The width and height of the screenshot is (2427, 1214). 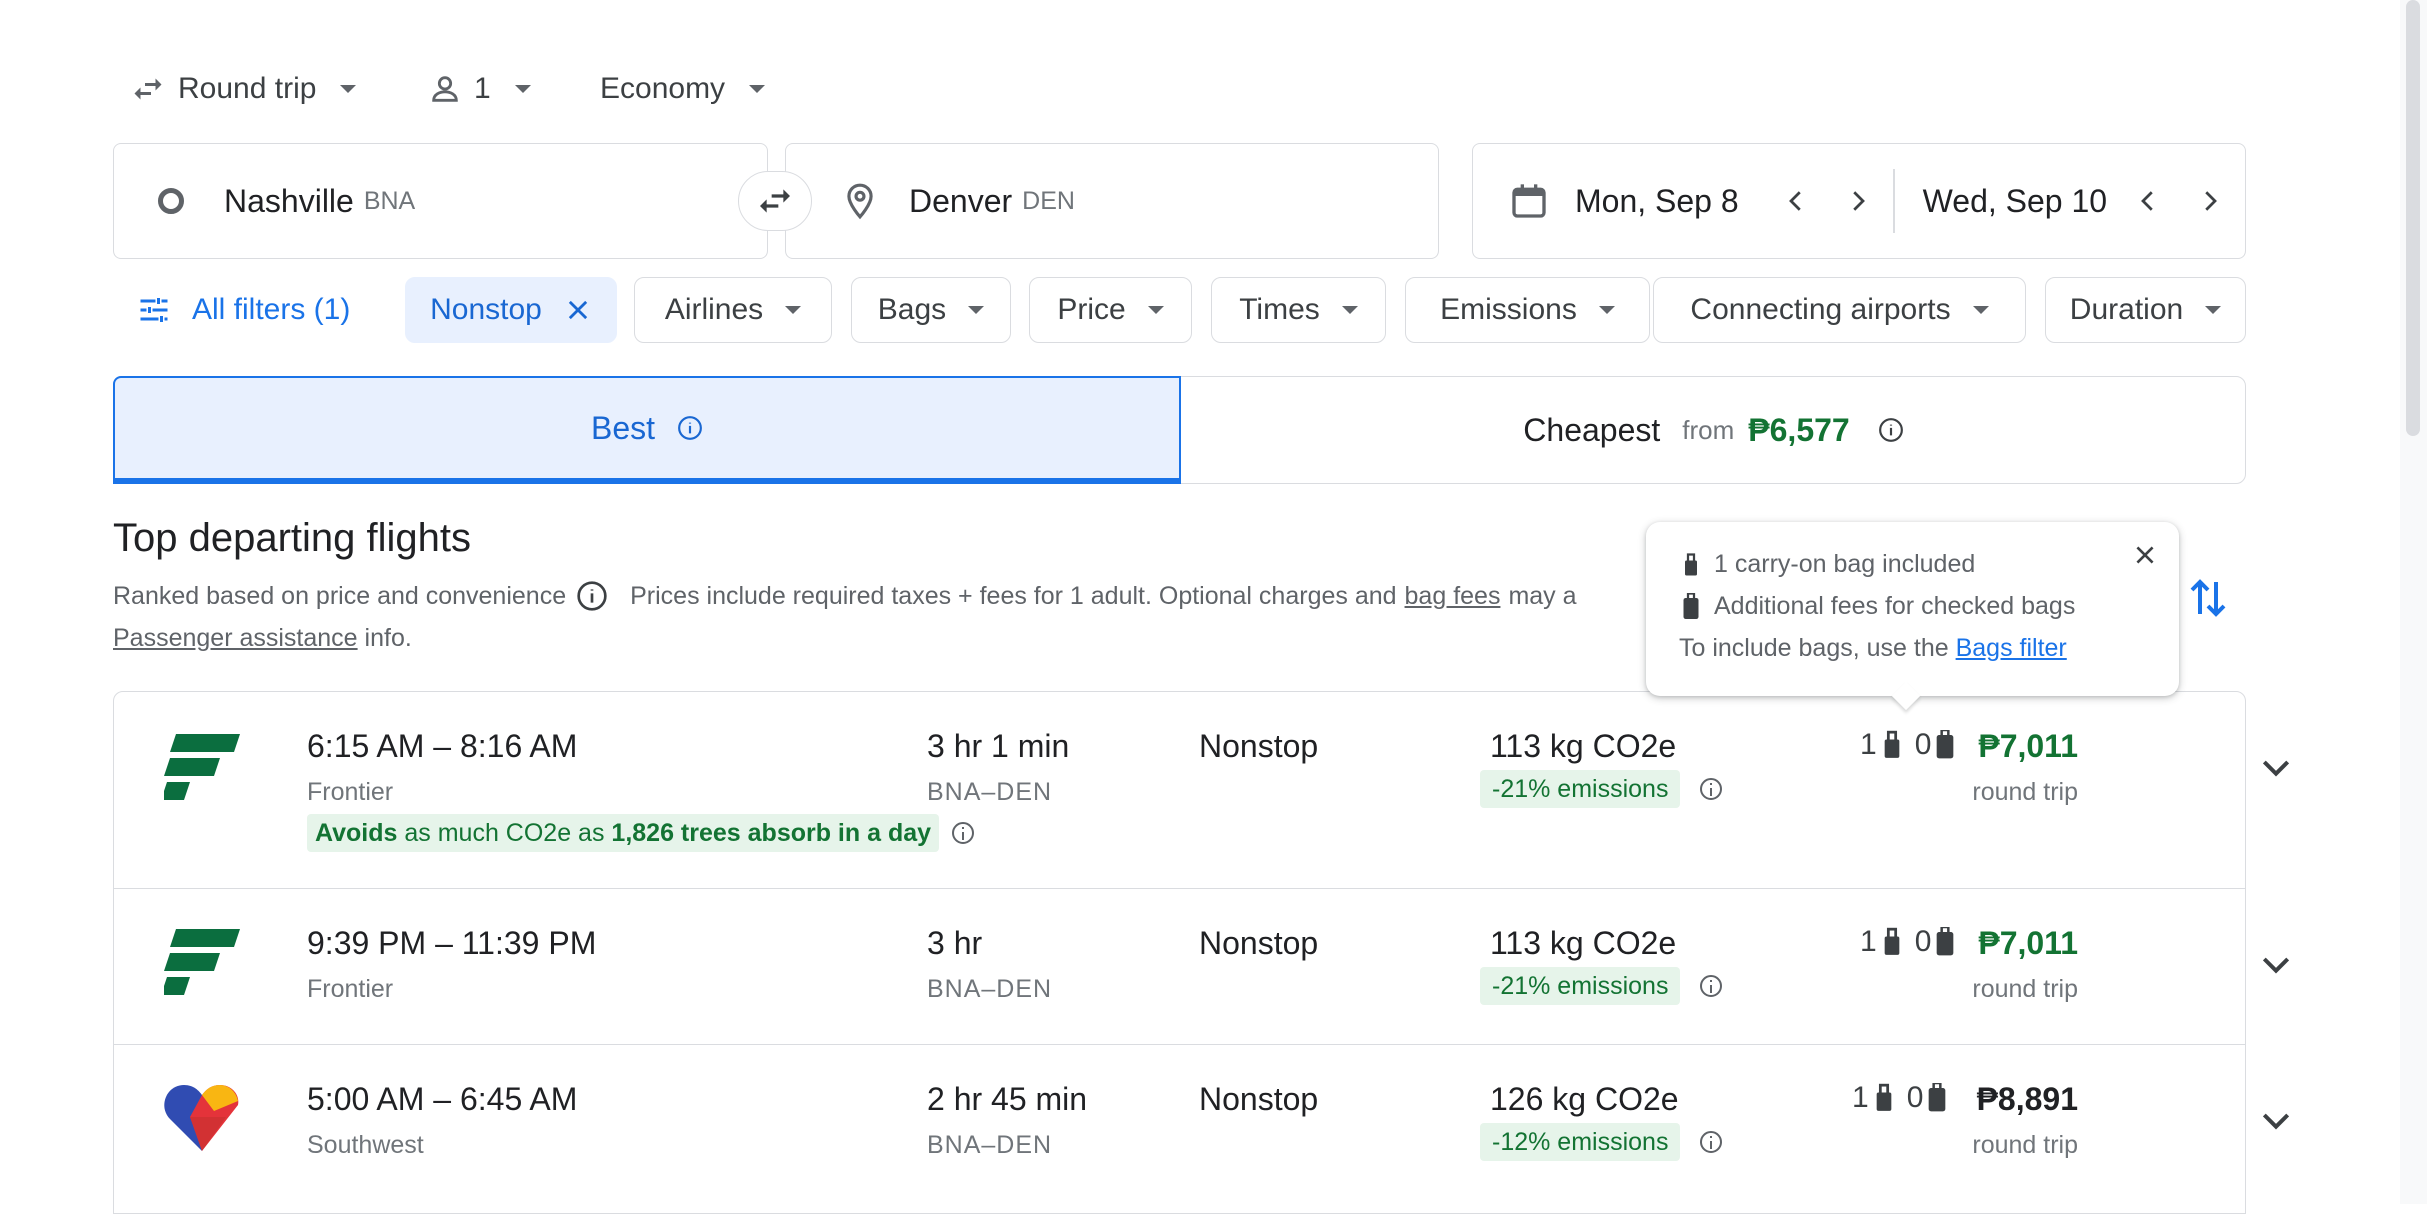 What do you see at coordinates (2027, 1099) in the screenshot?
I see `flight-price: ₱8,891` at bounding box center [2027, 1099].